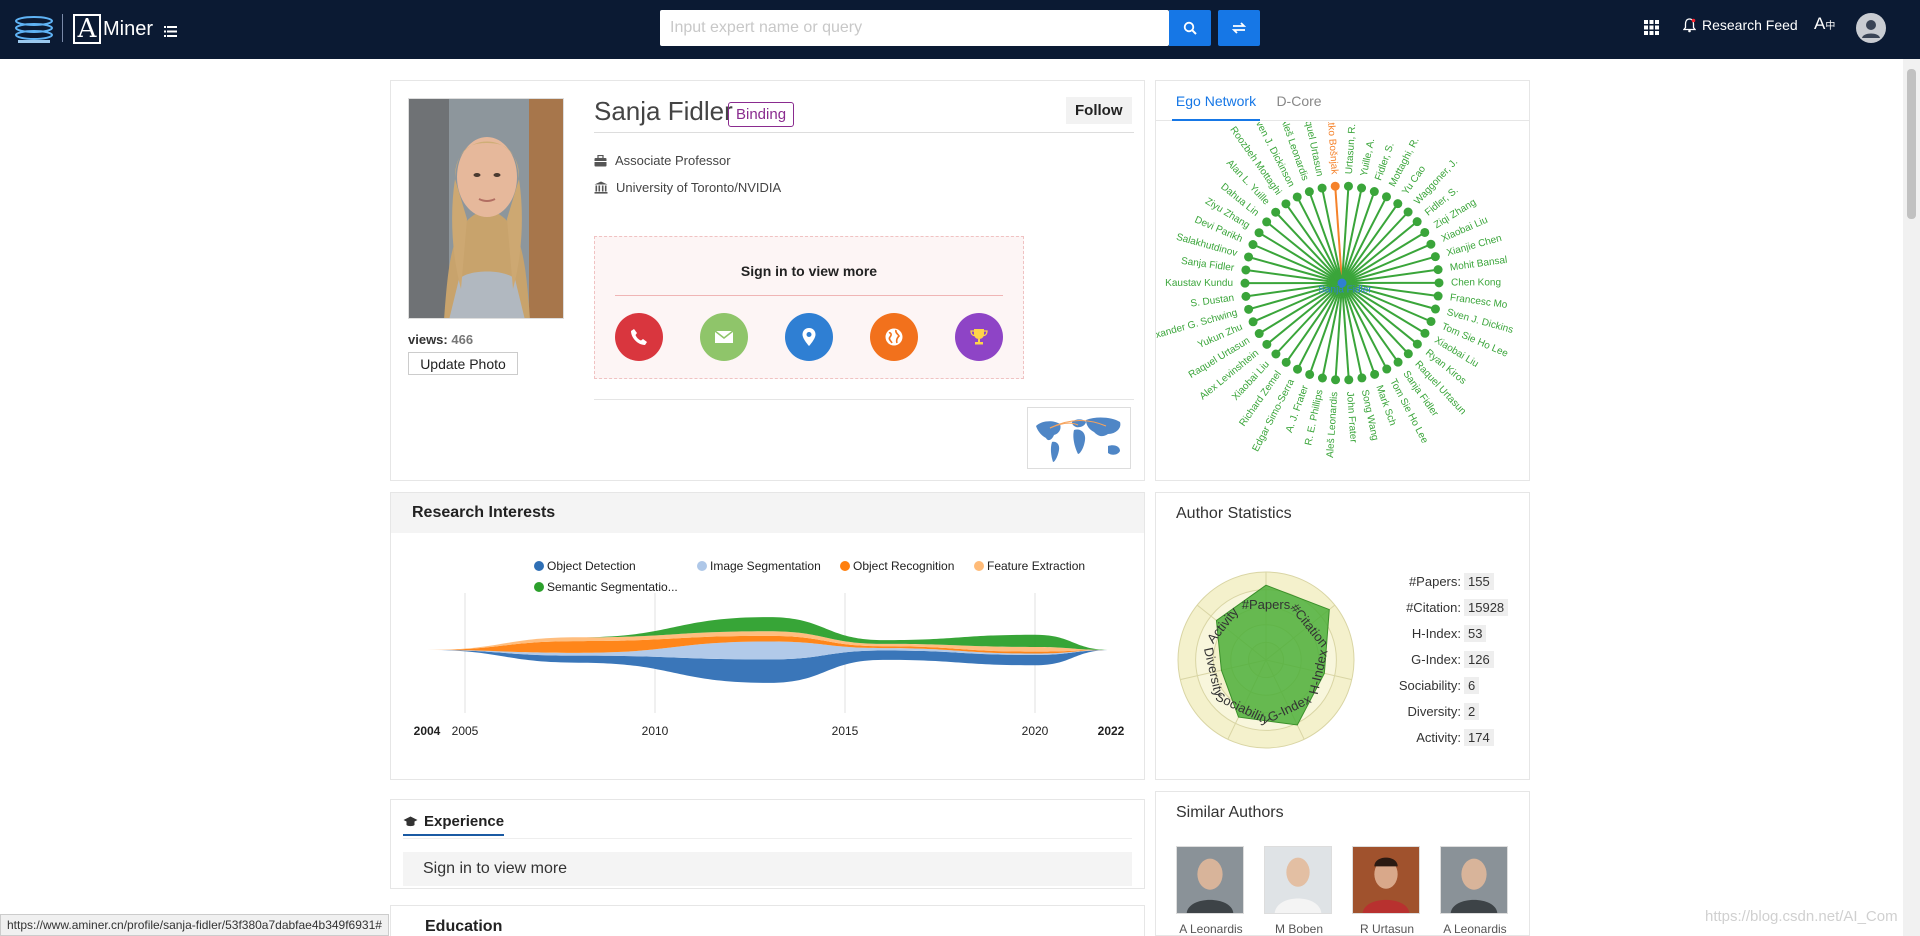 This screenshot has width=1920, height=936. Describe the element at coordinates (1332, 424) in the screenshot. I see `ego-node-label: Aleš Leonardis` at that location.